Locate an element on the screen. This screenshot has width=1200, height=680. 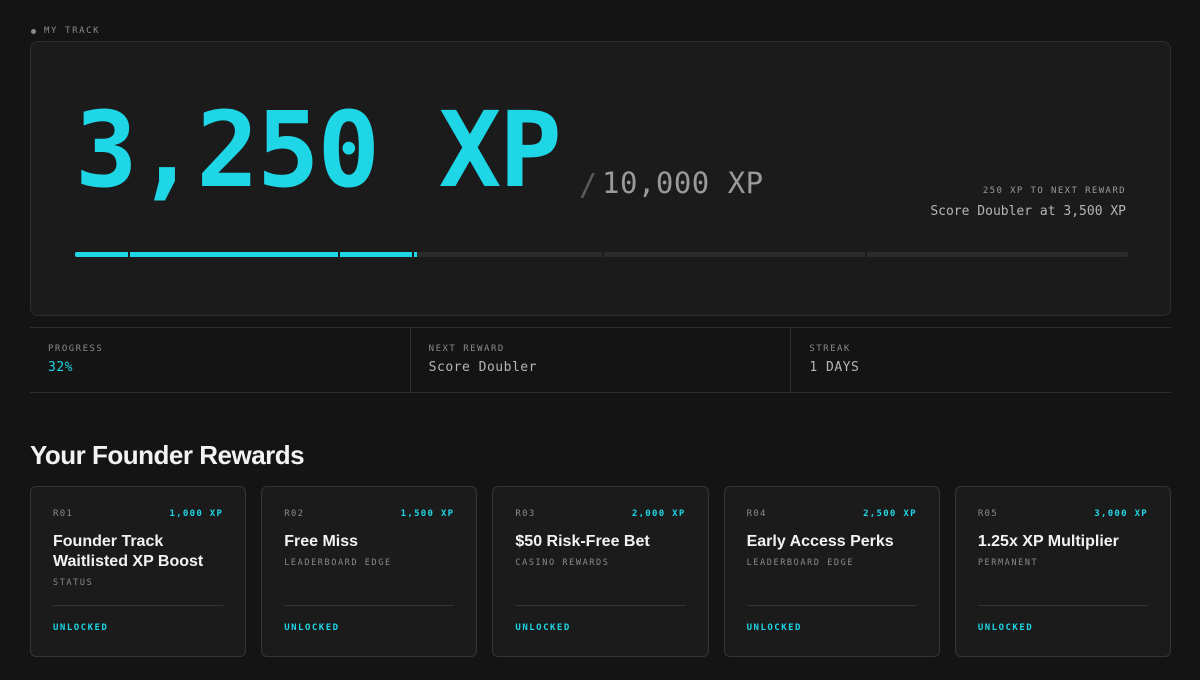
stat-streak: STREAK 1 DAYS is located at coordinates (981, 360).